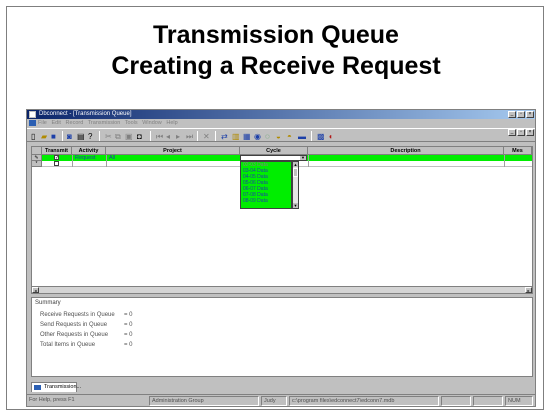 The image size is (550, 416). What do you see at coordinates (173, 151) in the screenshot?
I see `column-header-project: Project` at bounding box center [173, 151].